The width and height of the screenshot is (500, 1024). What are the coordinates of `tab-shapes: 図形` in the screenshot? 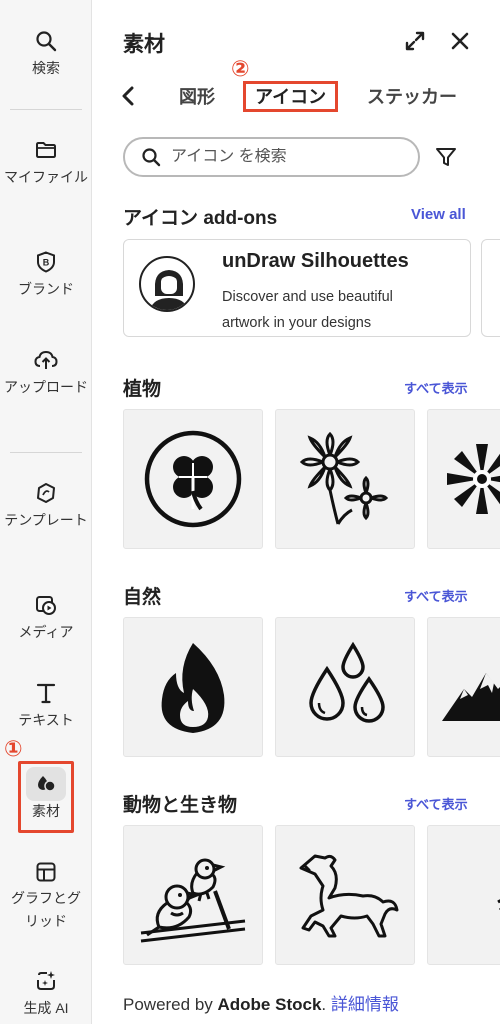 It's located at (197, 97).